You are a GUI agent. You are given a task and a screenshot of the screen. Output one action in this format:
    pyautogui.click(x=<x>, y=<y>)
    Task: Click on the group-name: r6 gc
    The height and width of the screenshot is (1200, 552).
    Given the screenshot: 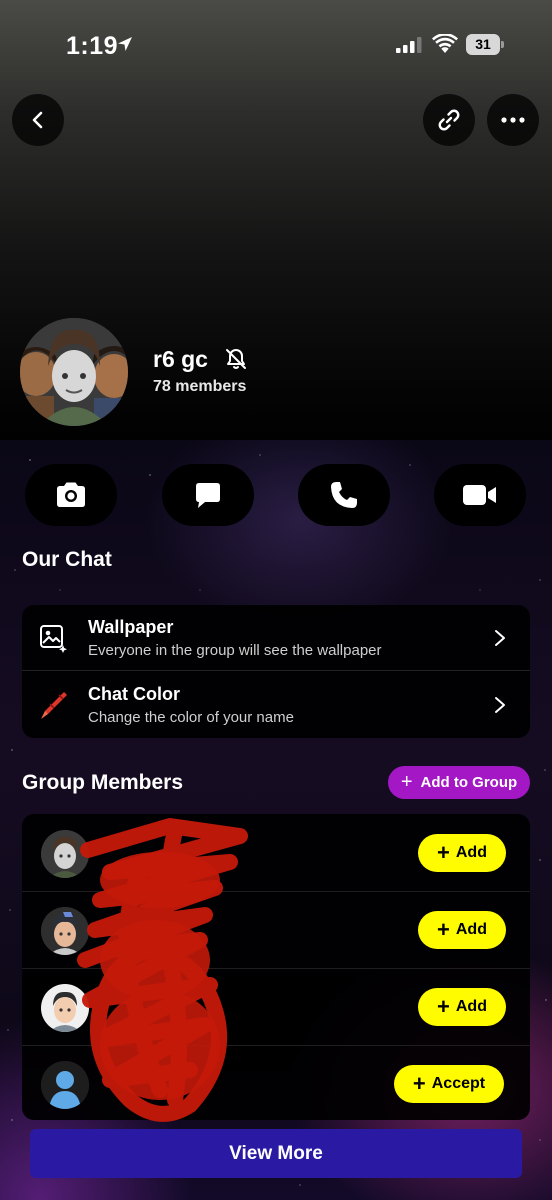 What is the action you would take?
    pyautogui.click(x=180, y=359)
    